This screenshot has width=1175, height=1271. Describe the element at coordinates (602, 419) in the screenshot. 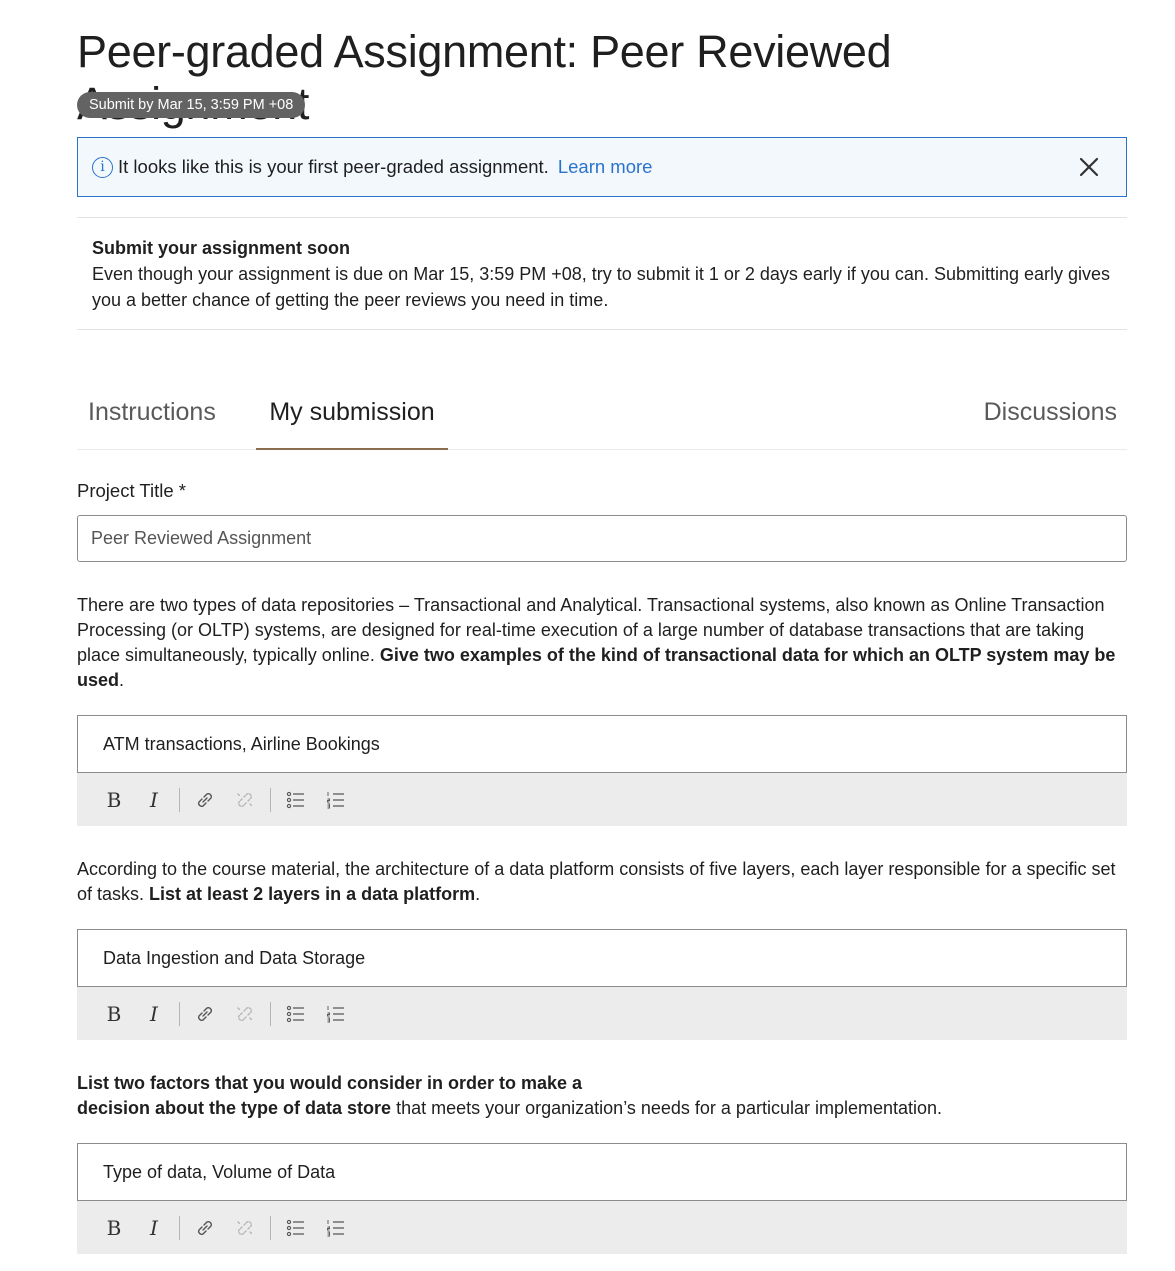

I see `assignment-tabs: Instructions My submission Discussions` at that location.